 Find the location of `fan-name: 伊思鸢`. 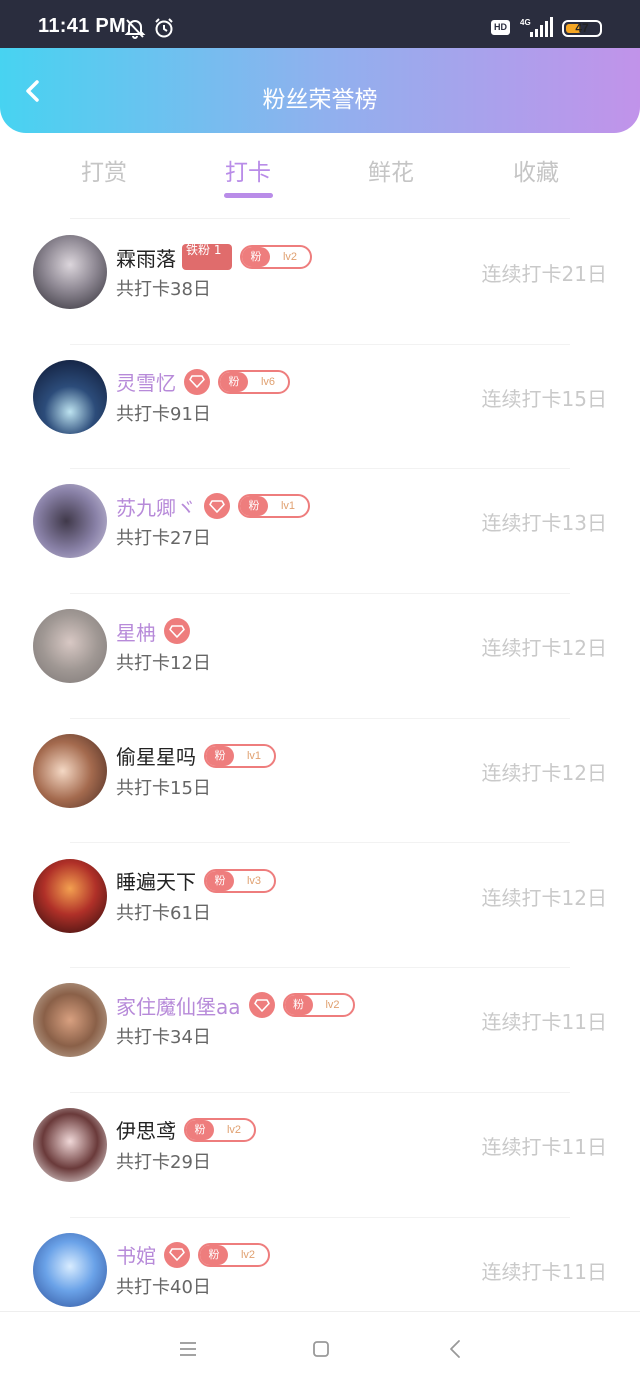

fan-name: 伊思鸢 is located at coordinates (146, 1131).